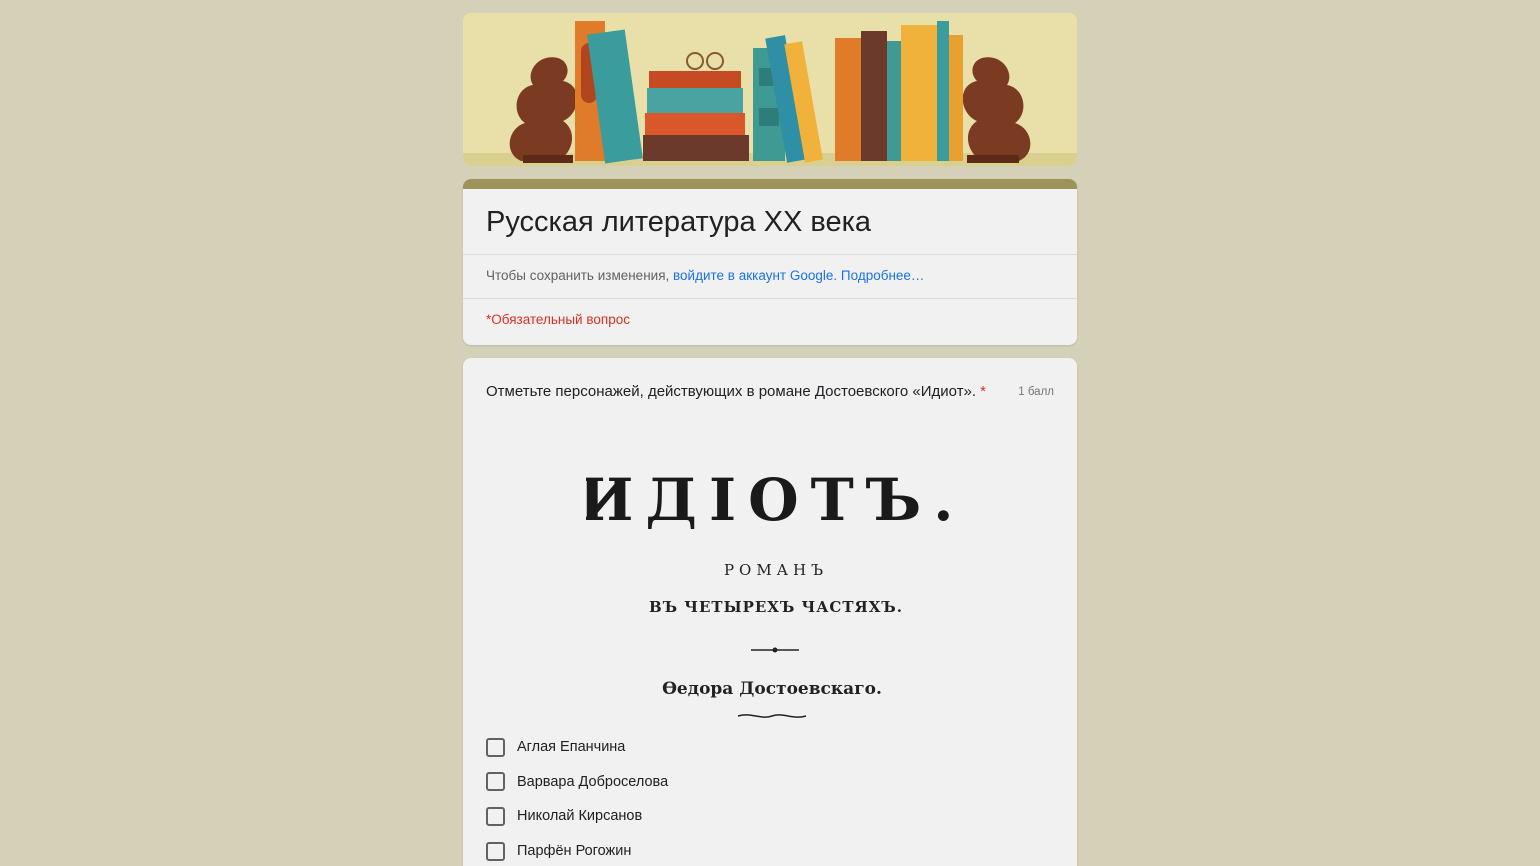 The height and width of the screenshot is (866, 1540). I want to click on header-banner-image, so click(770, 89).